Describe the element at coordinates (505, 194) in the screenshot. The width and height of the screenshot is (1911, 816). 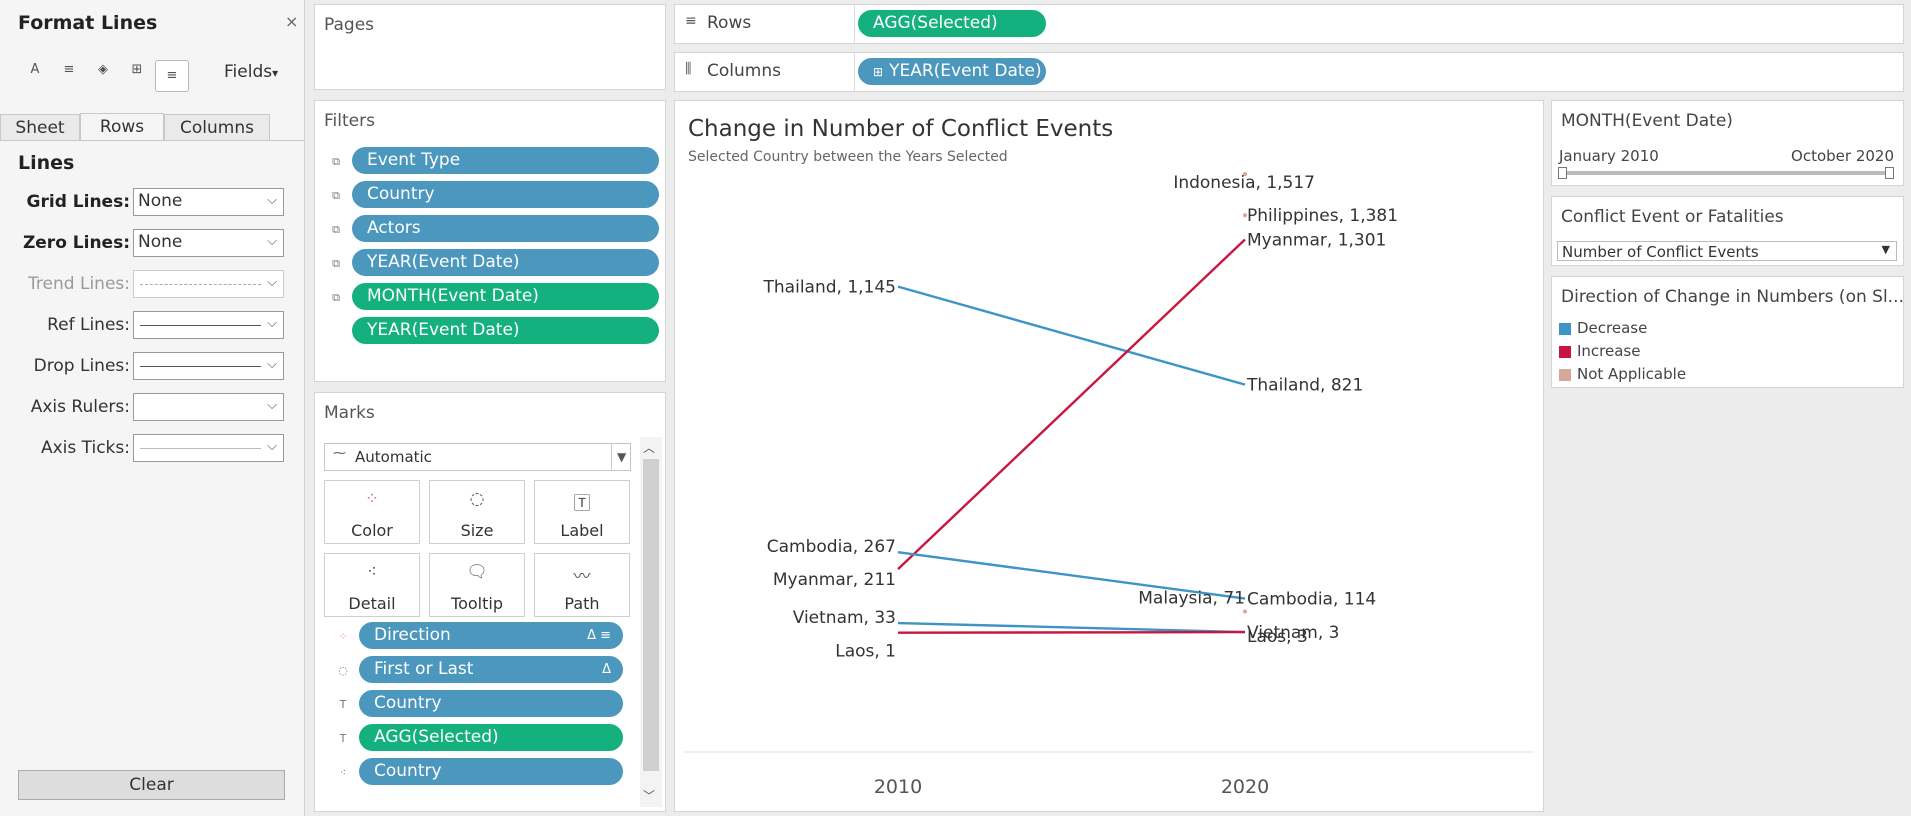
I see `filter-pill-country: Country` at that location.